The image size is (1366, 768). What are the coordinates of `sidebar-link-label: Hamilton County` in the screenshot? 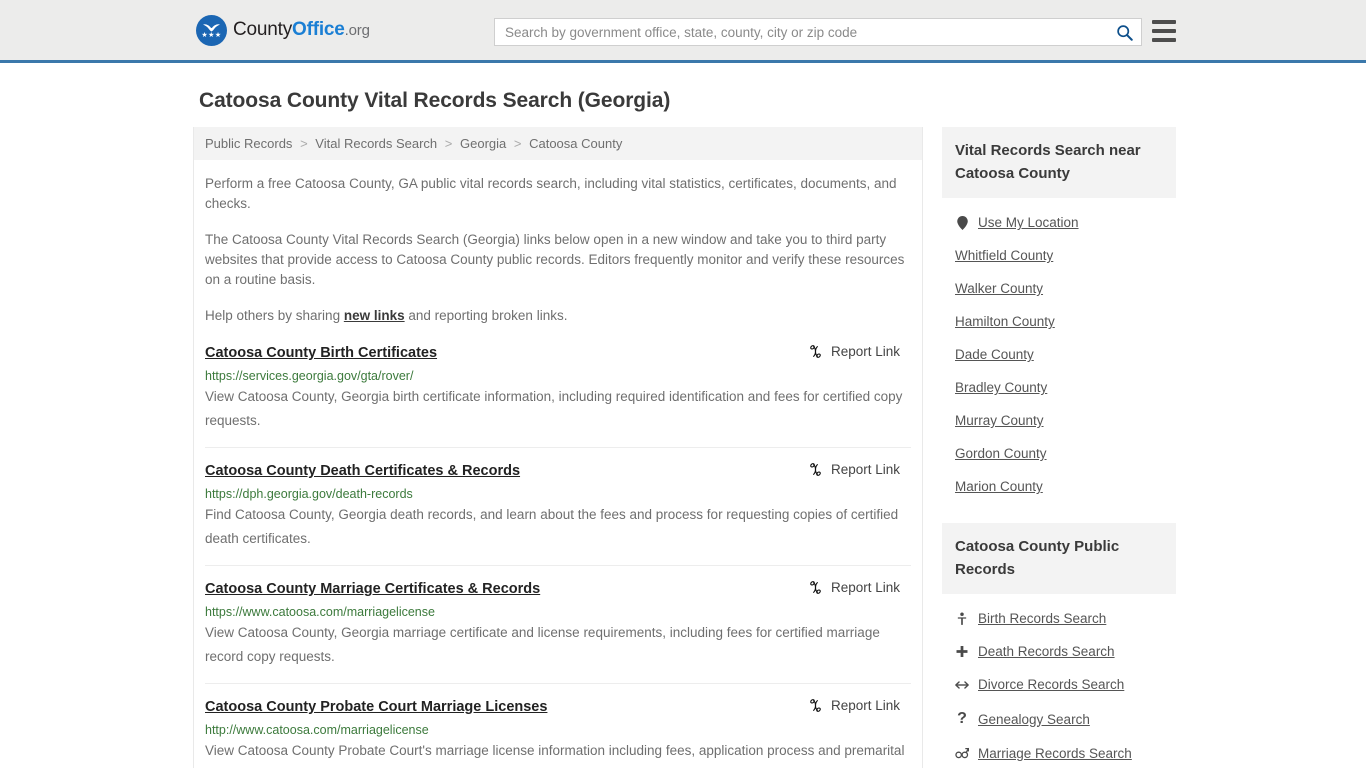 It's located at (1005, 321).